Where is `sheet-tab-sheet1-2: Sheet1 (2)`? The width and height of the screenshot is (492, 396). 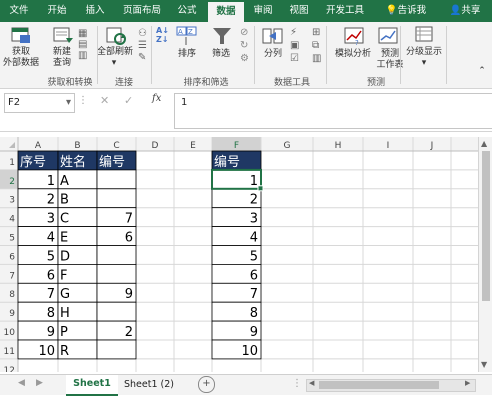 sheet-tab-sheet1-2: Sheet1 (2) is located at coordinates (149, 384).